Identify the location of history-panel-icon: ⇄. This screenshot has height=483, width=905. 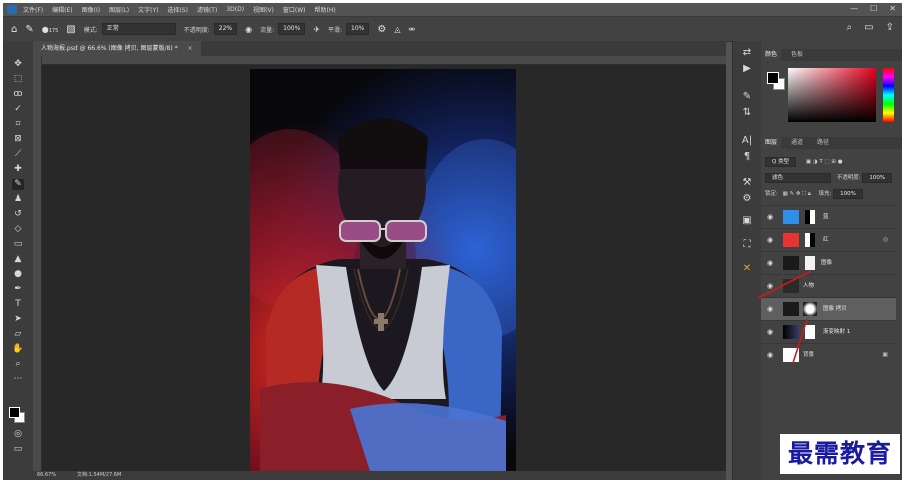
(747, 52).